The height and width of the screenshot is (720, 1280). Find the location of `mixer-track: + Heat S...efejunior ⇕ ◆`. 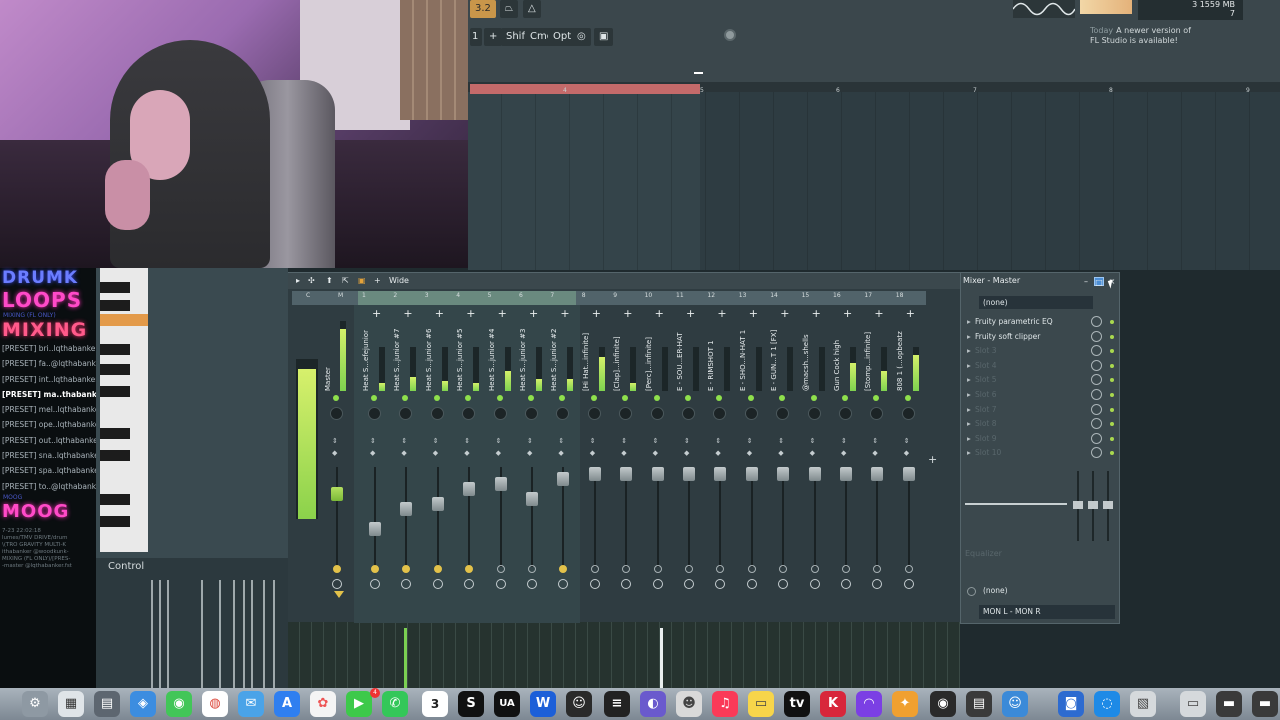

mixer-track: + Heat S...efejunior ⇕ ◆ is located at coordinates (377, 457).